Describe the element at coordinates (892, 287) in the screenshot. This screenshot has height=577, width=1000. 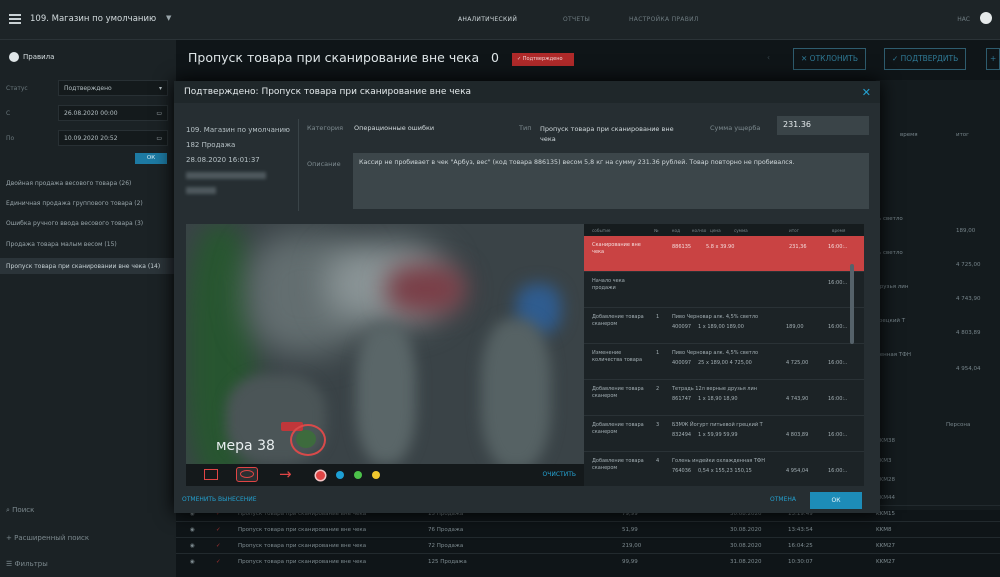
I see `list-item: друзья лин` at that location.